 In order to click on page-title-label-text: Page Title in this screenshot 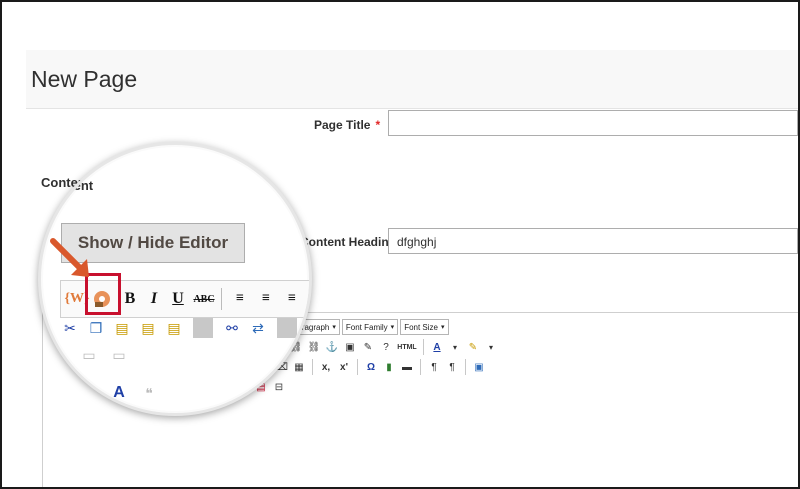, I will do `click(342, 125)`.